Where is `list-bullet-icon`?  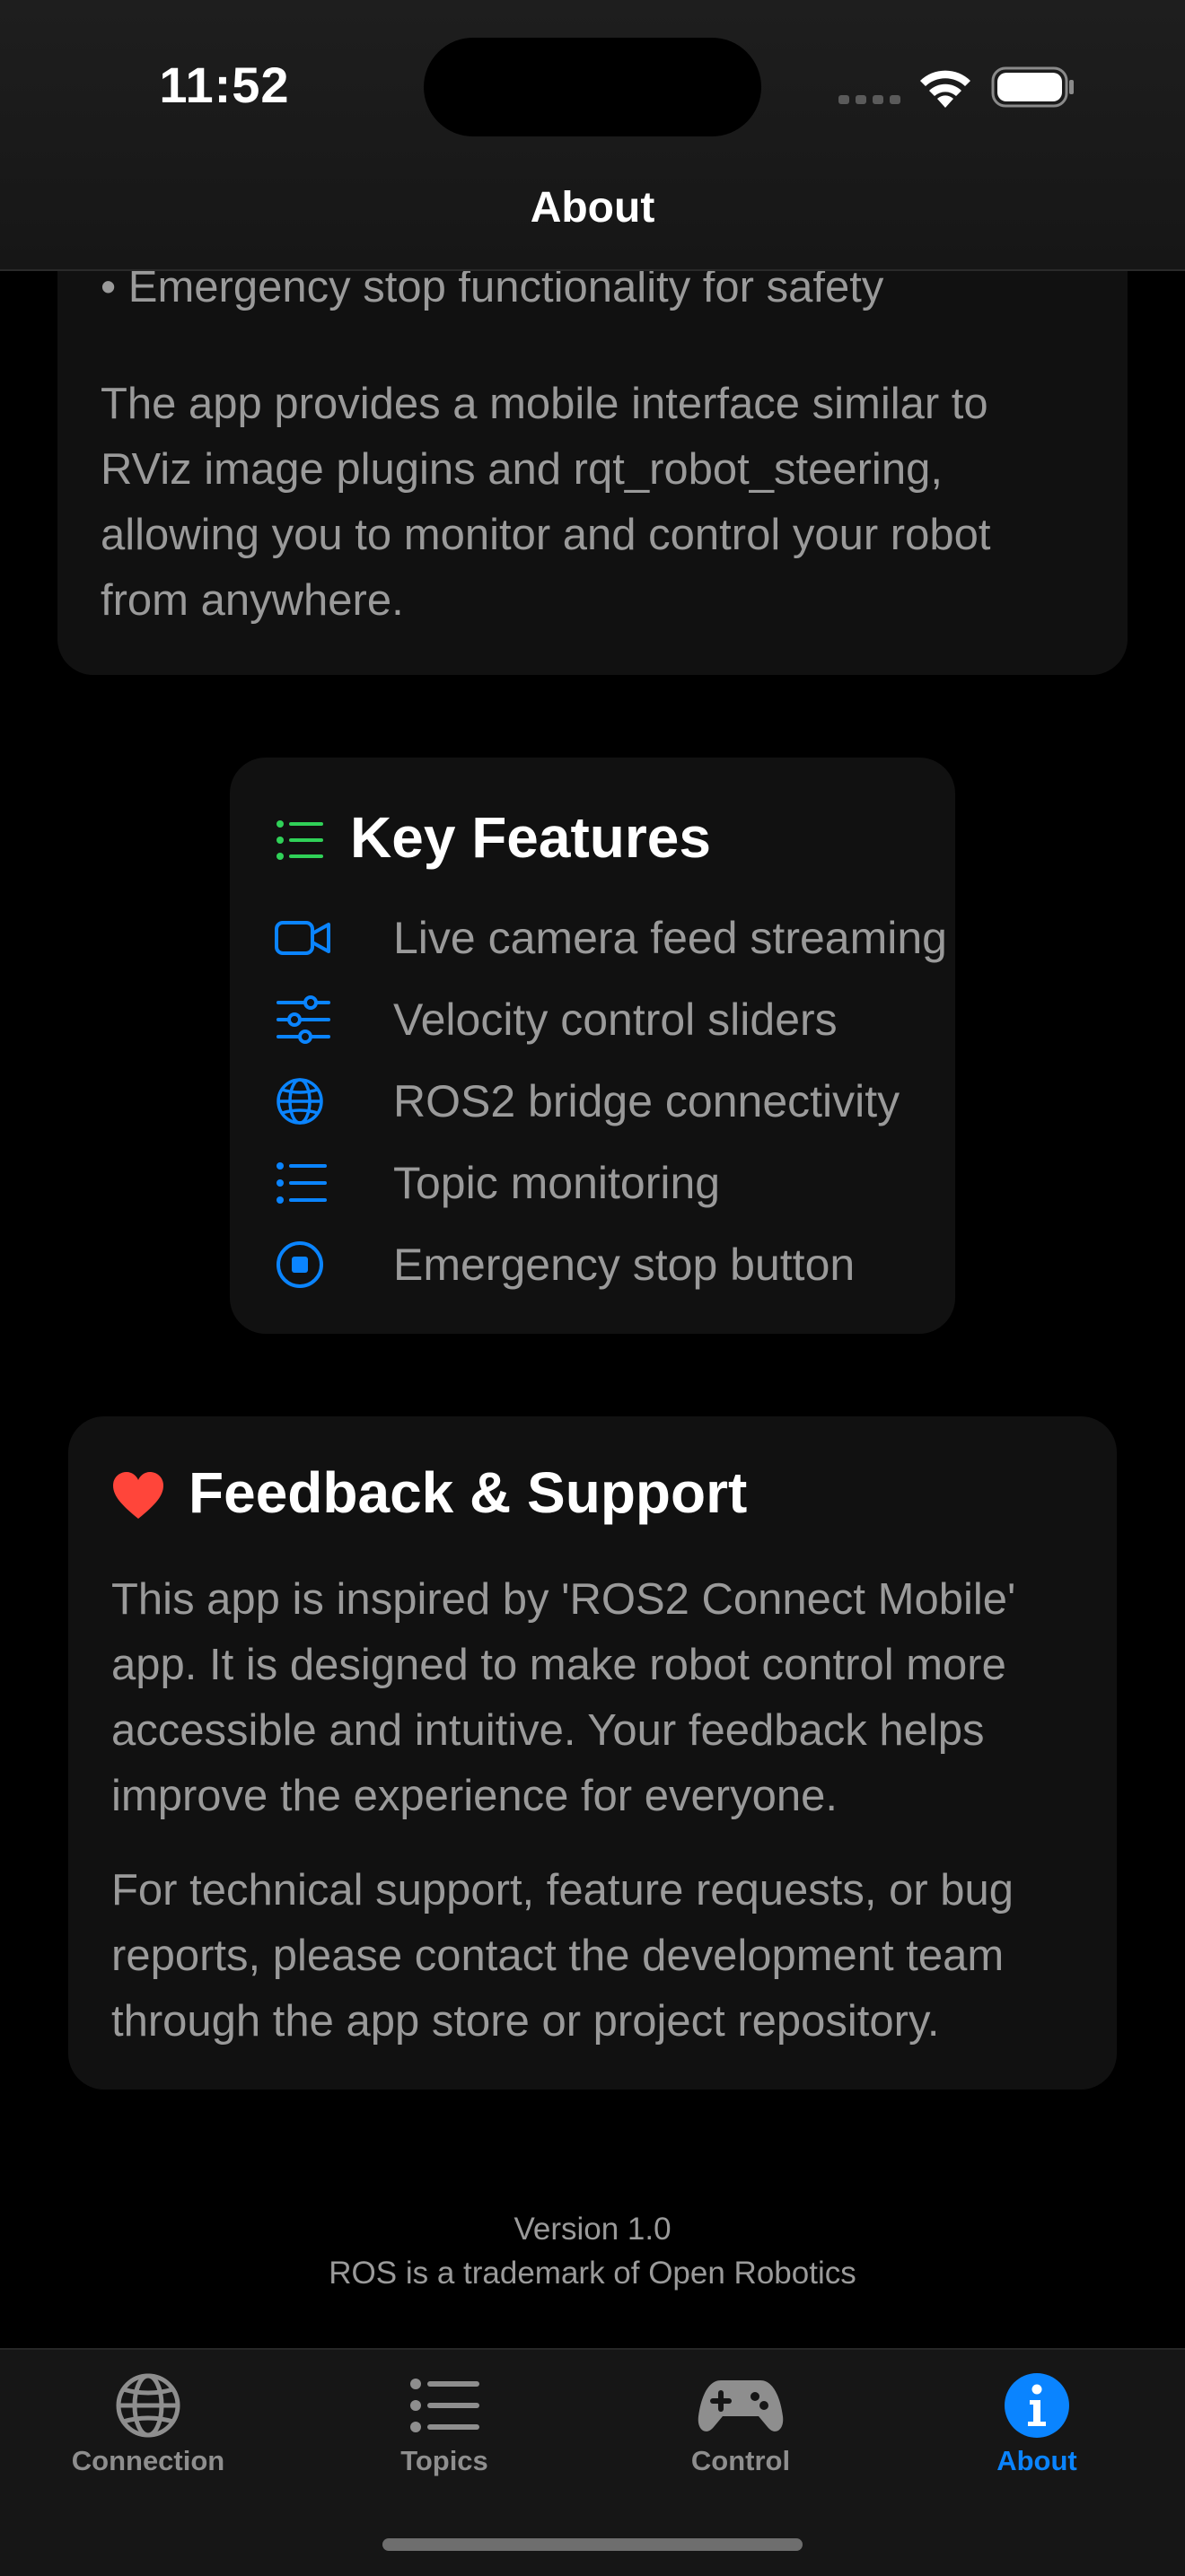 list-bullet-icon is located at coordinates (299, 840).